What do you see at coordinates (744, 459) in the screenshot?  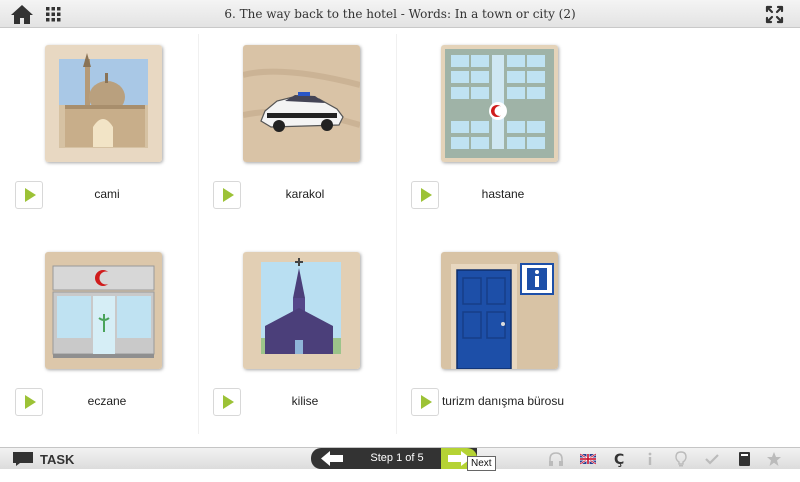 I see `notebook-icon` at bounding box center [744, 459].